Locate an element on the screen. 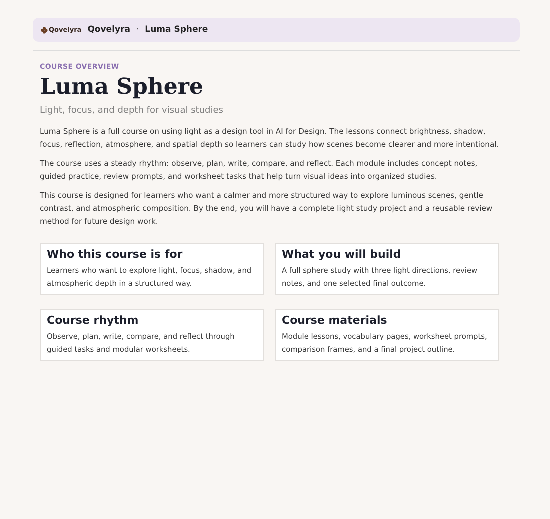 The width and height of the screenshot is (550, 519). card-title: Who this course is for is located at coordinates (115, 254).